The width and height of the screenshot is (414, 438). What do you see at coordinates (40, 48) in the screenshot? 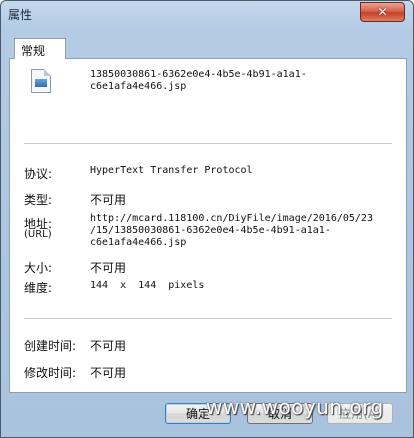
I see `tab-general: 常规` at bounding box center [40, 48].